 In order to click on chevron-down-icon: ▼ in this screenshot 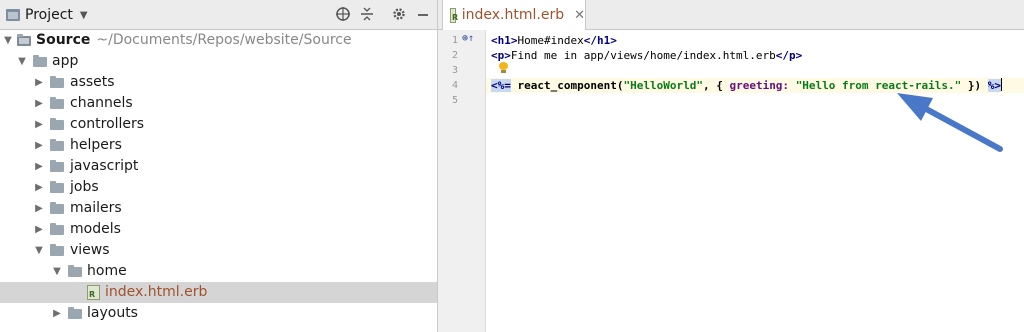, I will do `click(83, 15)`.